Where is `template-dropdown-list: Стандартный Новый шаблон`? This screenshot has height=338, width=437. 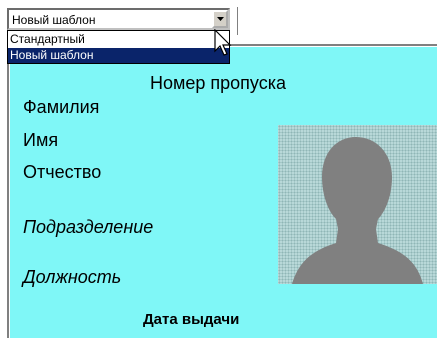
template-dropdown-list: Стандартный Новый шаблон is located at coordinates (118, 47).